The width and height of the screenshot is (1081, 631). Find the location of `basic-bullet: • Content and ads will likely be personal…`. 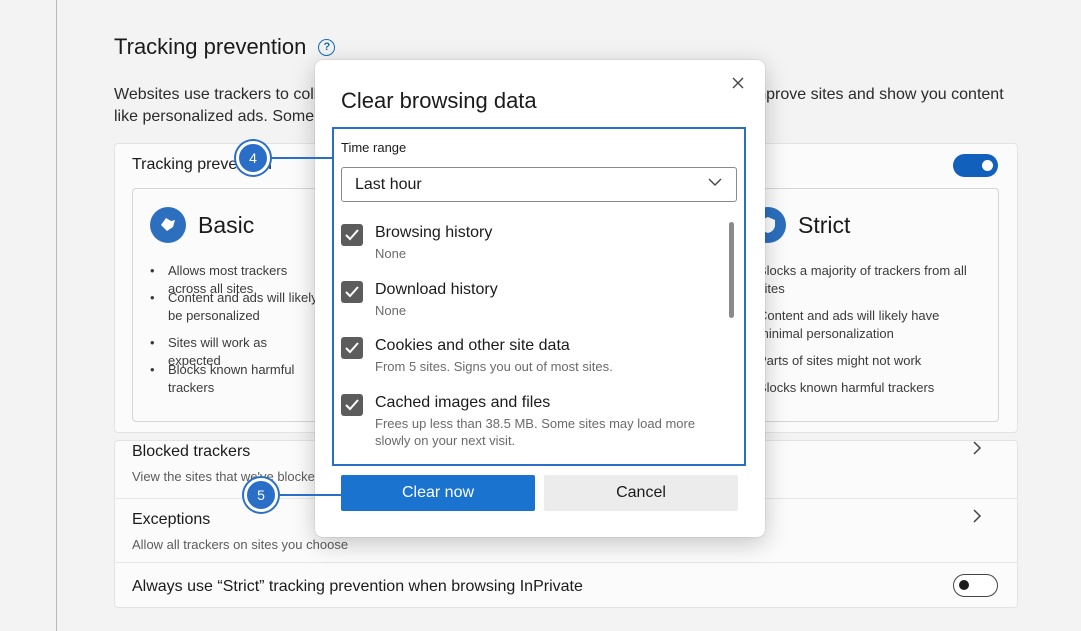

basic-bullet: • Content and ads will likely be personal… is located at coordinates (234, 306).